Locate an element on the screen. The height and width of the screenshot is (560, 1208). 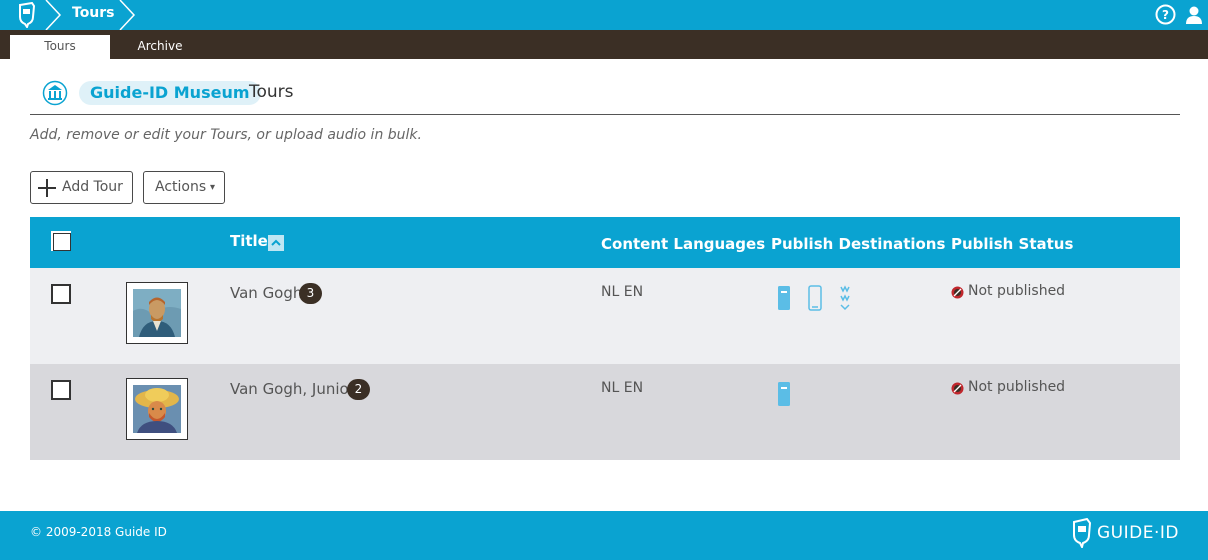
copyright-text: © 2009-2018 Guide ID is located at coordinates (98, 532).